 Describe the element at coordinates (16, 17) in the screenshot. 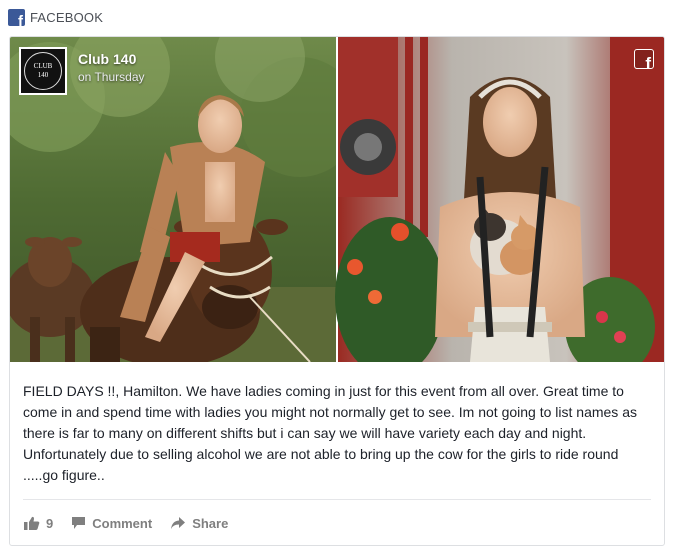

I see `facebook-logo-icon: f` at that location.